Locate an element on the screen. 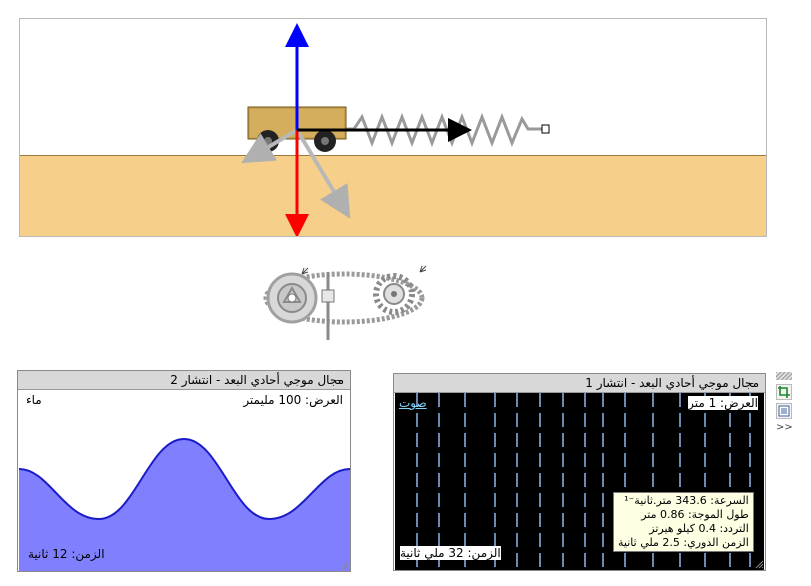 Image resolution: width=811 pixels, height=586 pixels. panel-titlebar: مجال موجي أحادي البعد - انتشار 2 – is located at coordinates (184, 380).